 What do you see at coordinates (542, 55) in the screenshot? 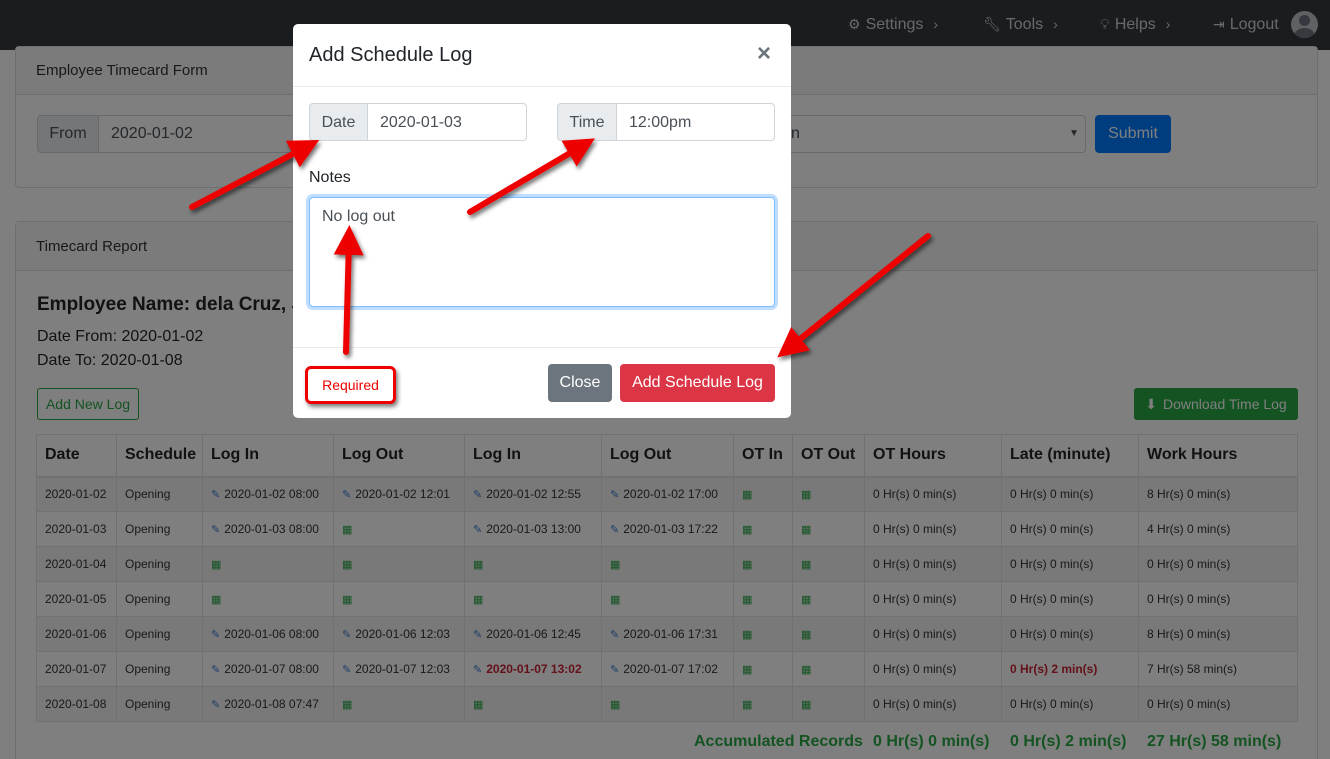
I see `modal-header: Add Schedule Log ×` at bounding box center [542, 55].